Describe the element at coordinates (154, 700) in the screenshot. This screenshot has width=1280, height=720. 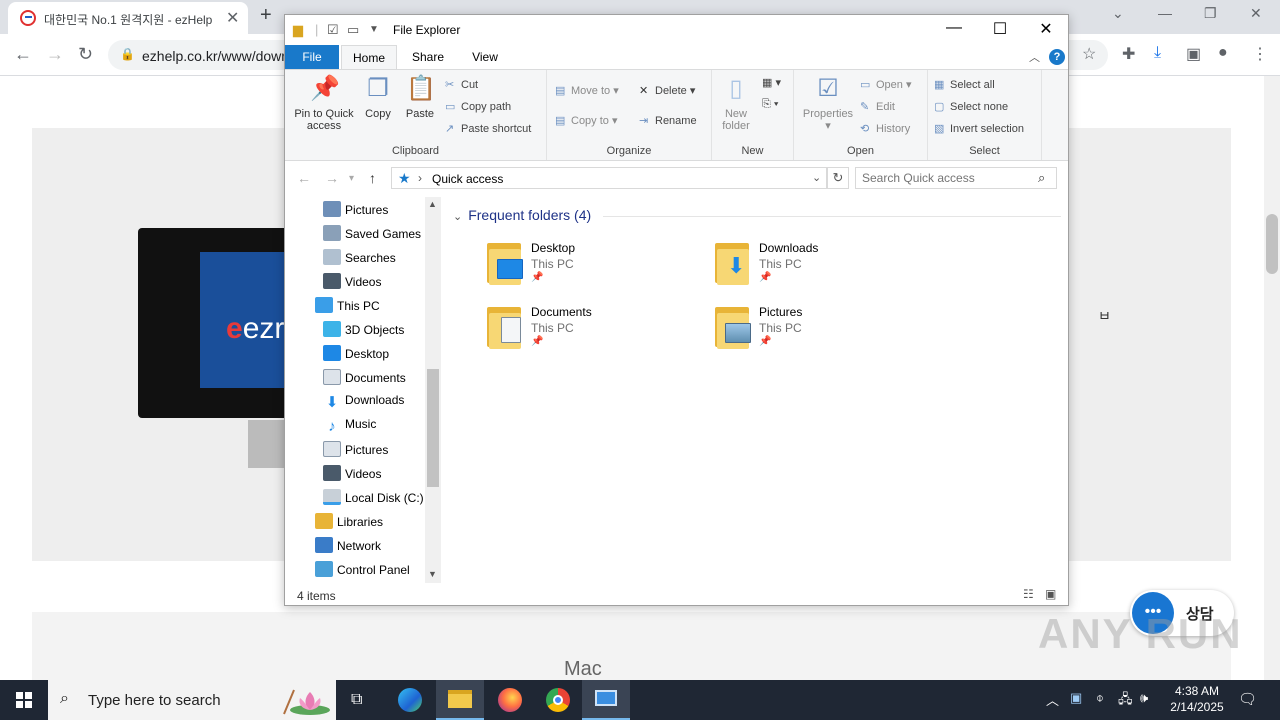
I see `taskbar-search-placeholder: Type here to search` at that location.